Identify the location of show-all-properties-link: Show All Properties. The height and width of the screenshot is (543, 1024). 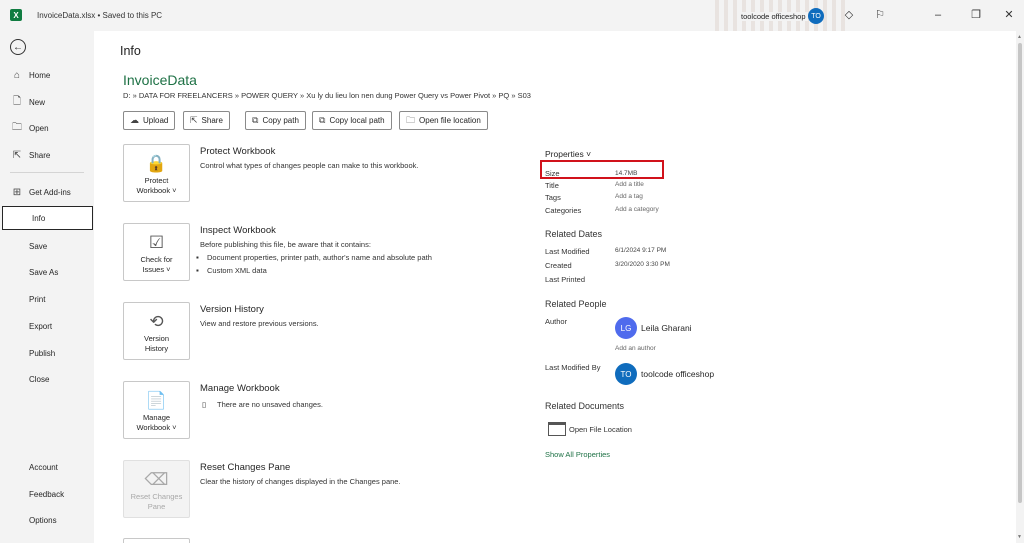
(577, 454).